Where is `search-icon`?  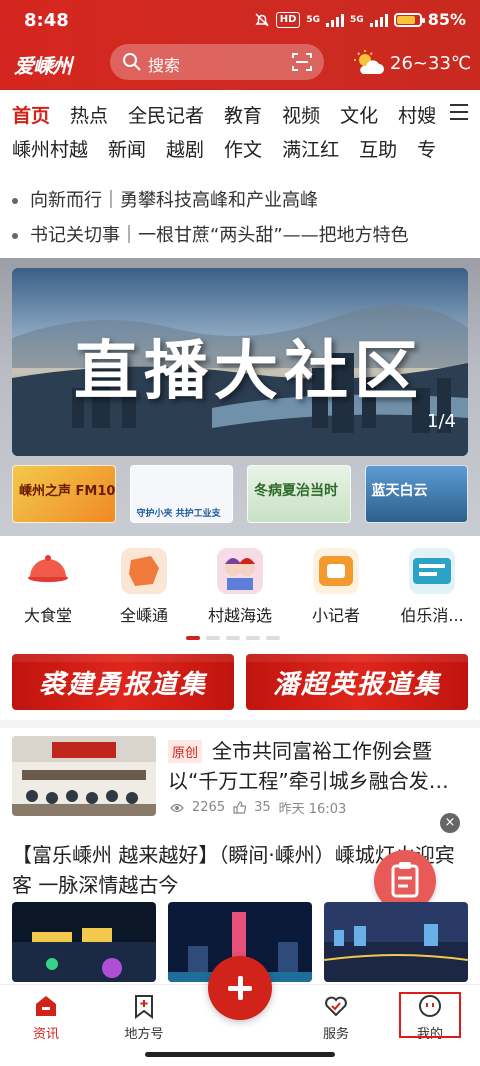
search-icon is located at coordinates (132, 62).